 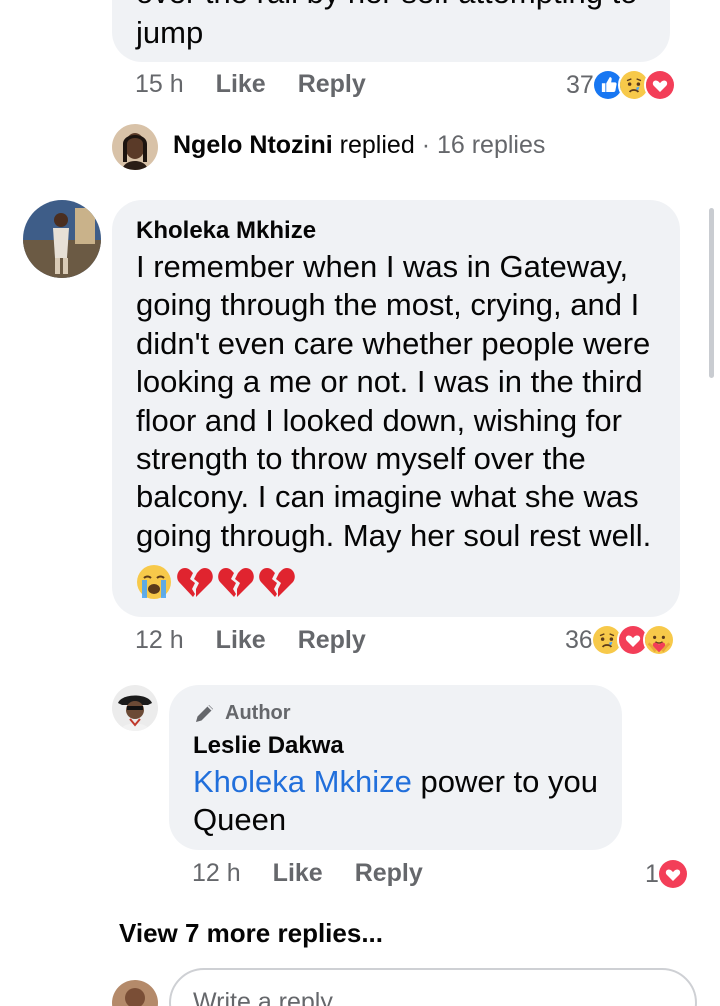 What do you see at coordinates (241, 84) in the screenshot?
I see `top-comment-like-button: Like` at bounding box center [241, 84].